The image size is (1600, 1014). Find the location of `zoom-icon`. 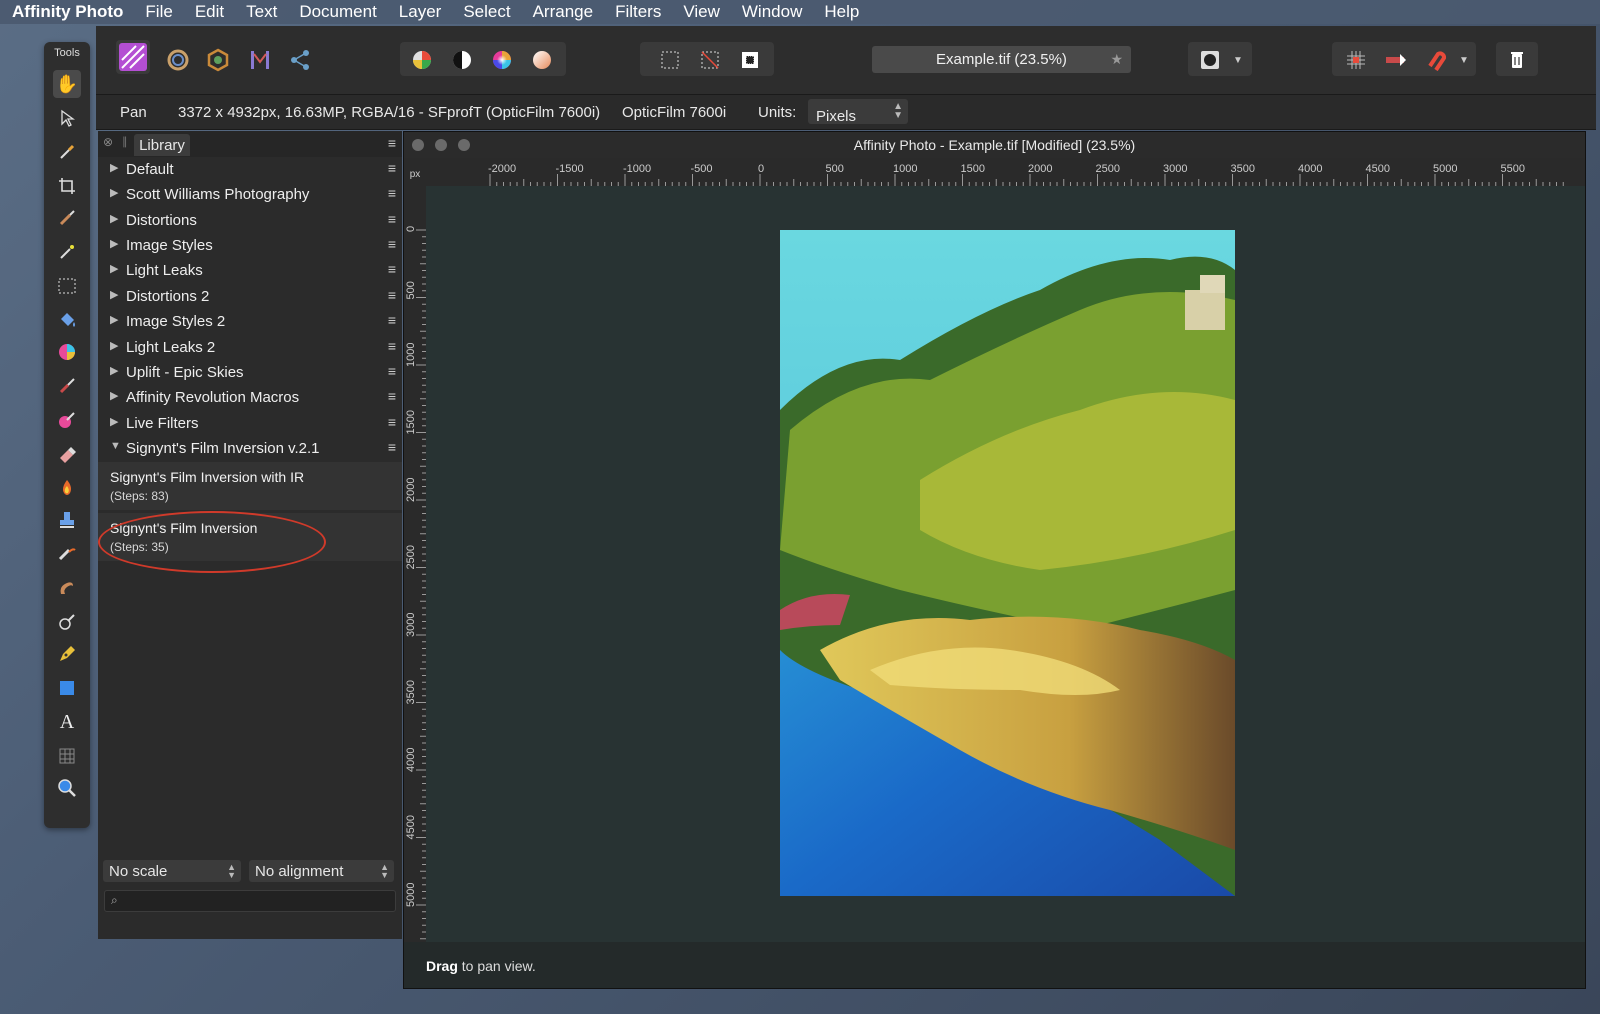

zoom-icon is located at coordinates (67, 788).